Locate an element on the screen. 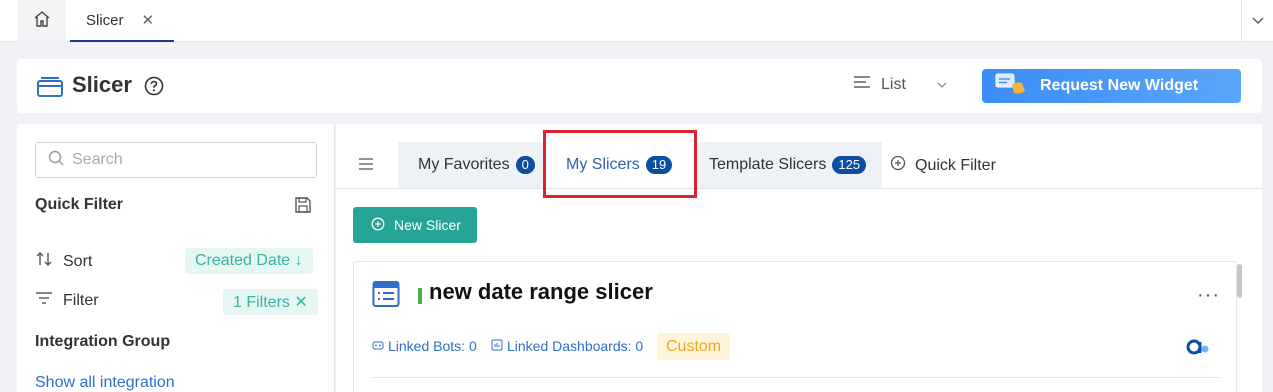 The height and width of the screenshot is (392, 1273). count-badge: 125 is located at coordinates (849, 165).